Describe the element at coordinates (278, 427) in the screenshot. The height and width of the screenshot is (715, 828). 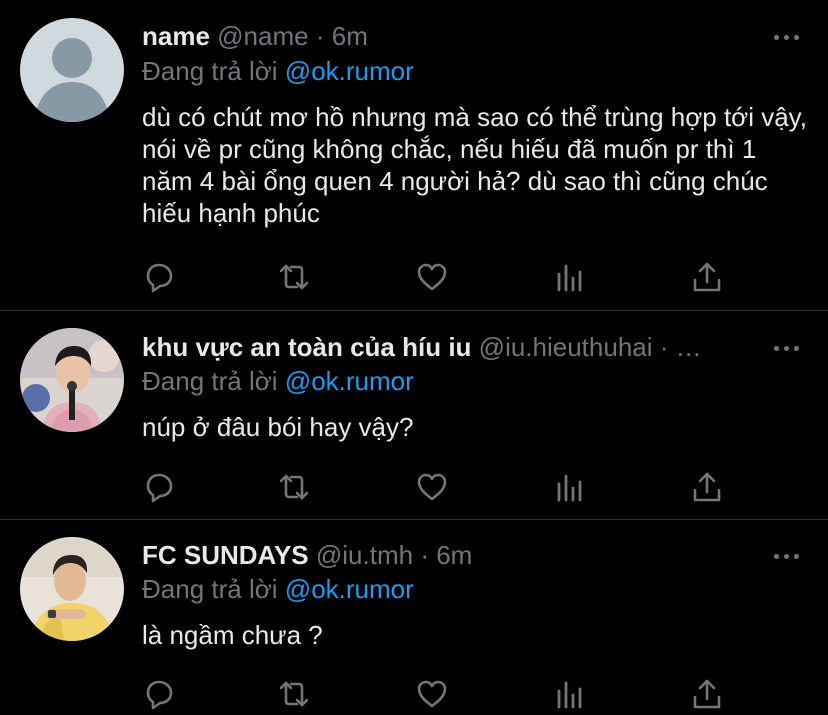
I see `tweet-text: núp ở đâu bói hay vậy?` at that location.